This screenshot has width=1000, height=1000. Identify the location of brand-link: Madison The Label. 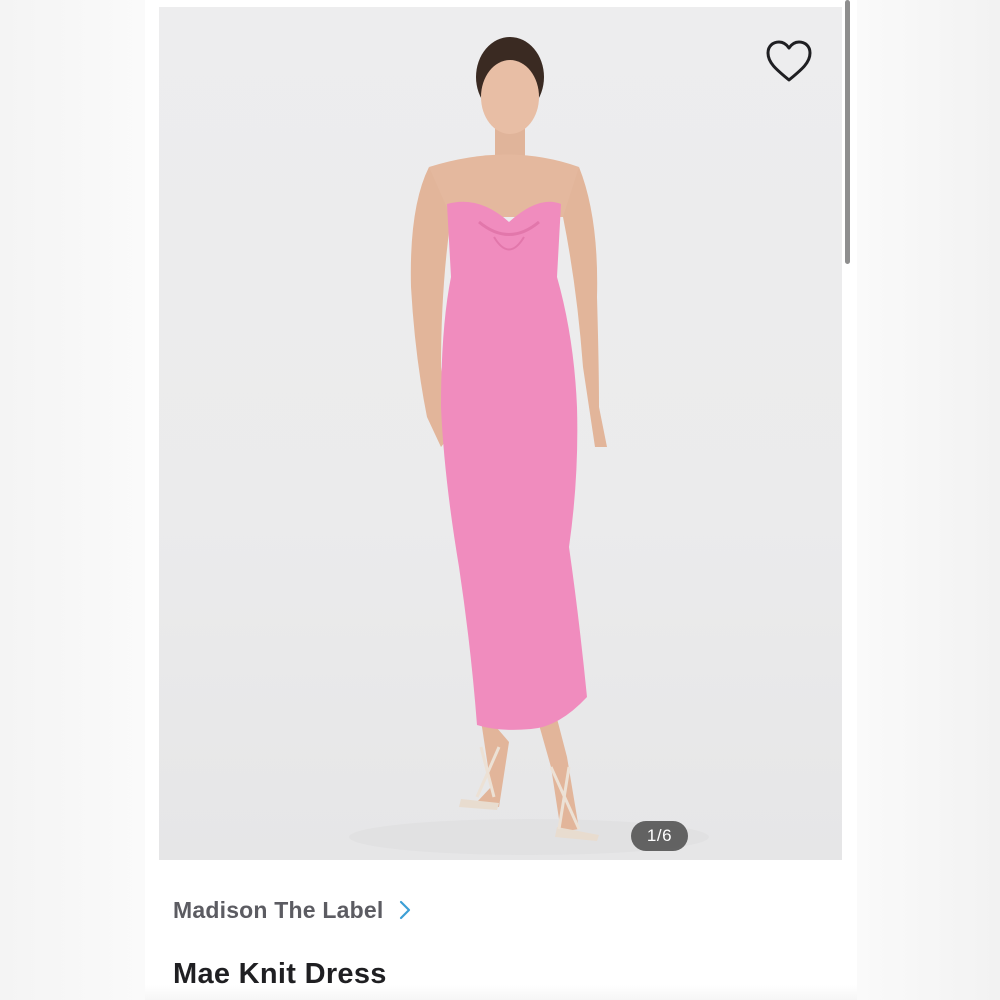
(292, 910).